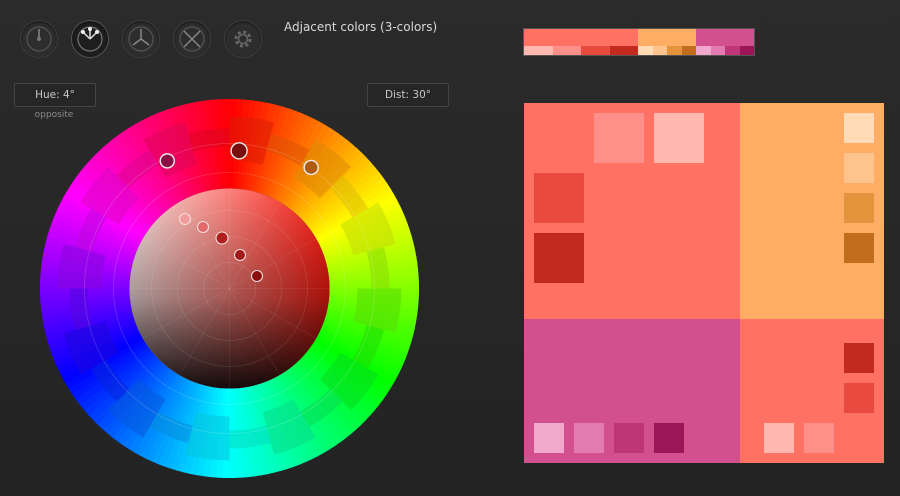  I want to click on adjacent-mode-button, so click(90, 39).